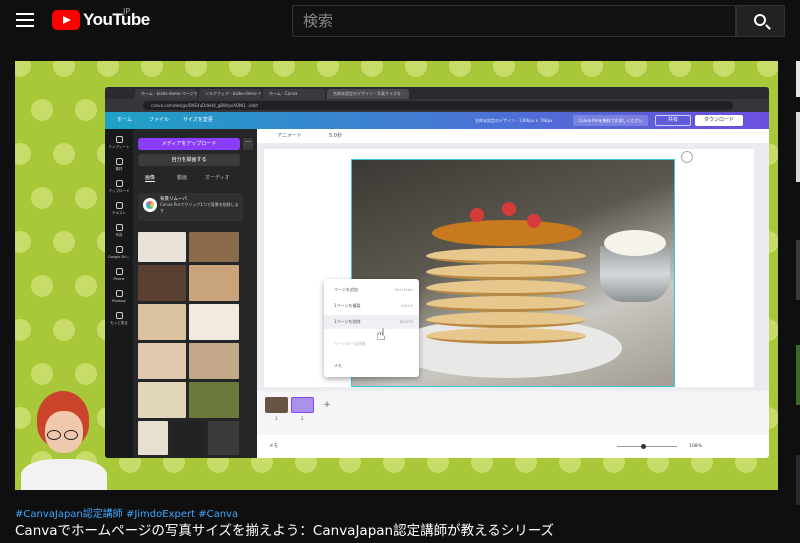  Describe the element at coordinates (64, 474) in the screenshot. I see `presenter-hoodie` at that location.